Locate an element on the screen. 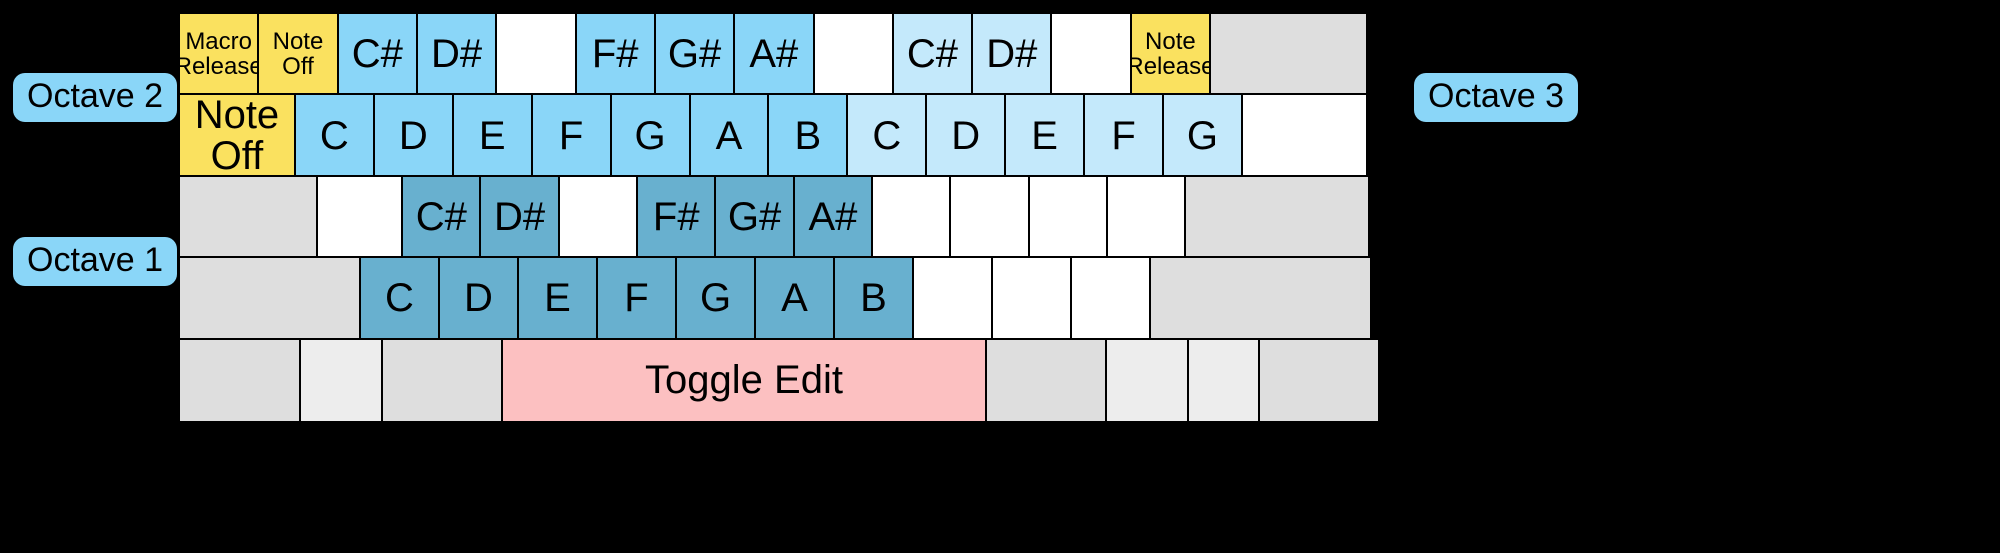  octave-2-label: Octave 2 is located at coordinates (95, 97).